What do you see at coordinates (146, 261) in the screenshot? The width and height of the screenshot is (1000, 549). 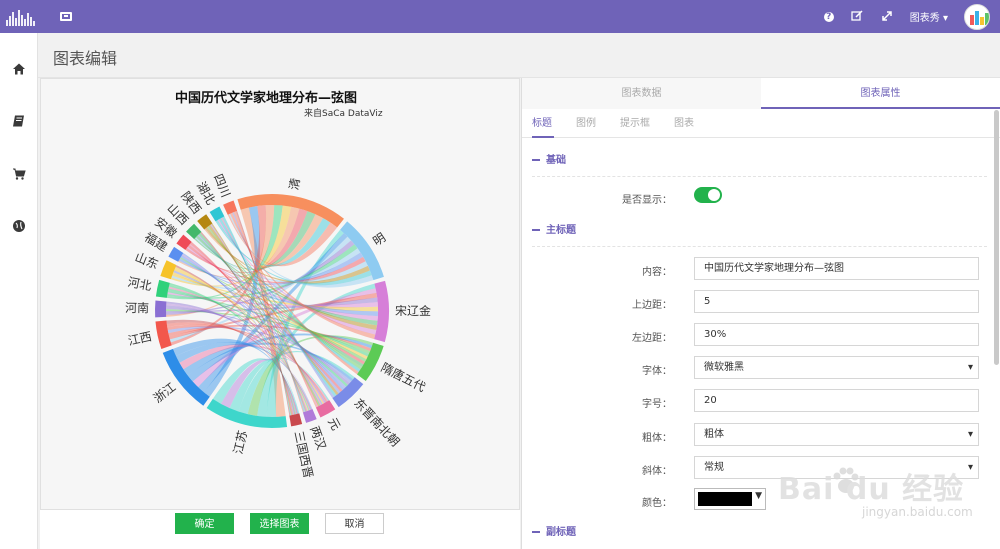 I see `chord-arc-label: 山东` at bounding box center [146, 261].